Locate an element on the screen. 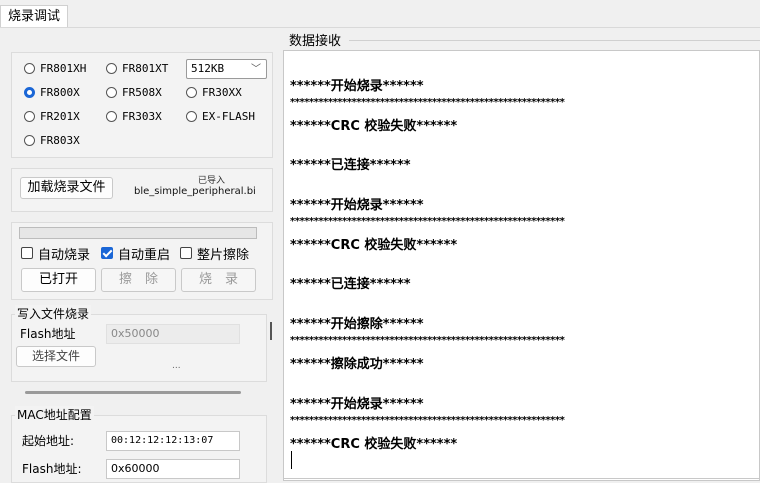 This screenshot has width=760, height=483. file-status-label: 已导入 is located at coordinates (212, 181).